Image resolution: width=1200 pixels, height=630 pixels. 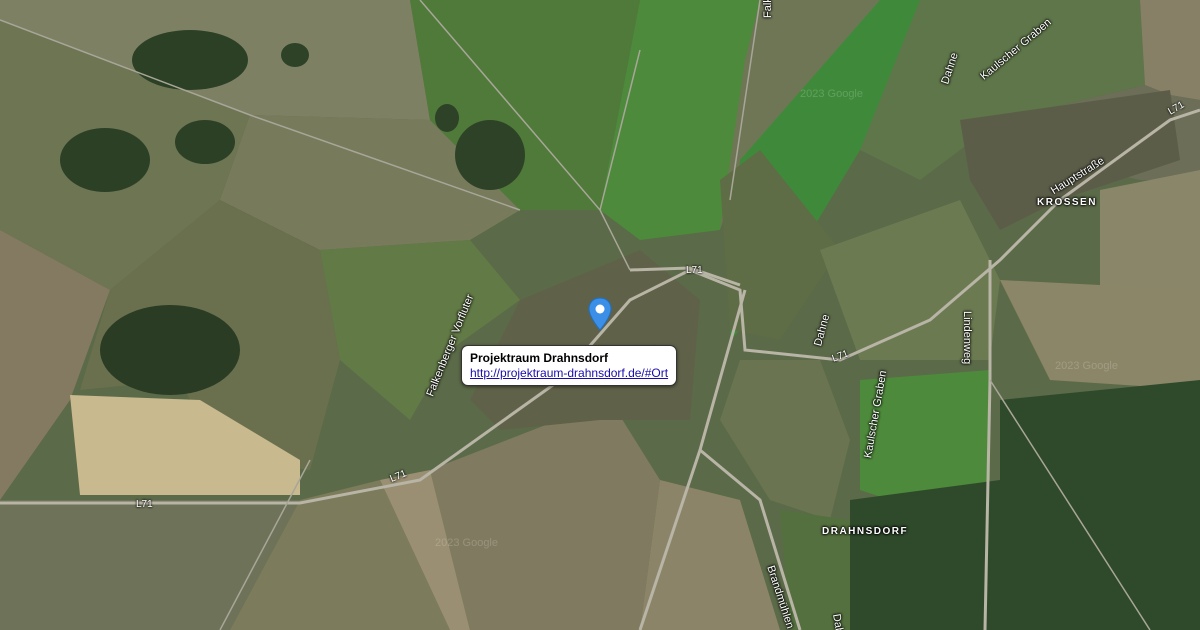 What do you see at coordinates (967, 338) in the screenshot?
I see `road-label-lindenweg: Lindenweg` at bounding box center [967, 338].